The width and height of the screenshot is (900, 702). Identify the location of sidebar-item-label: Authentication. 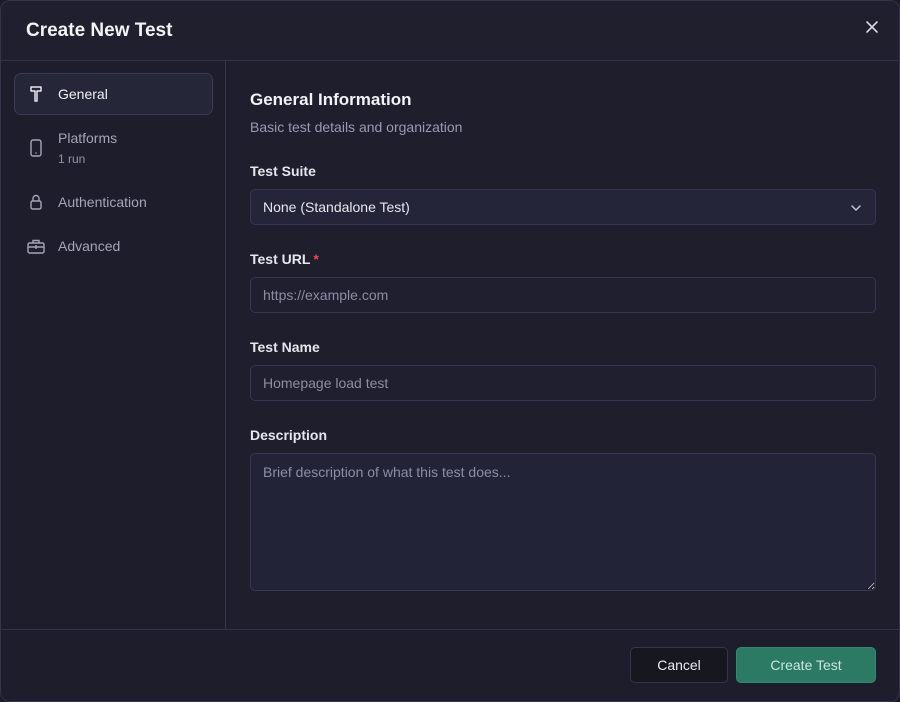
(102, 202).